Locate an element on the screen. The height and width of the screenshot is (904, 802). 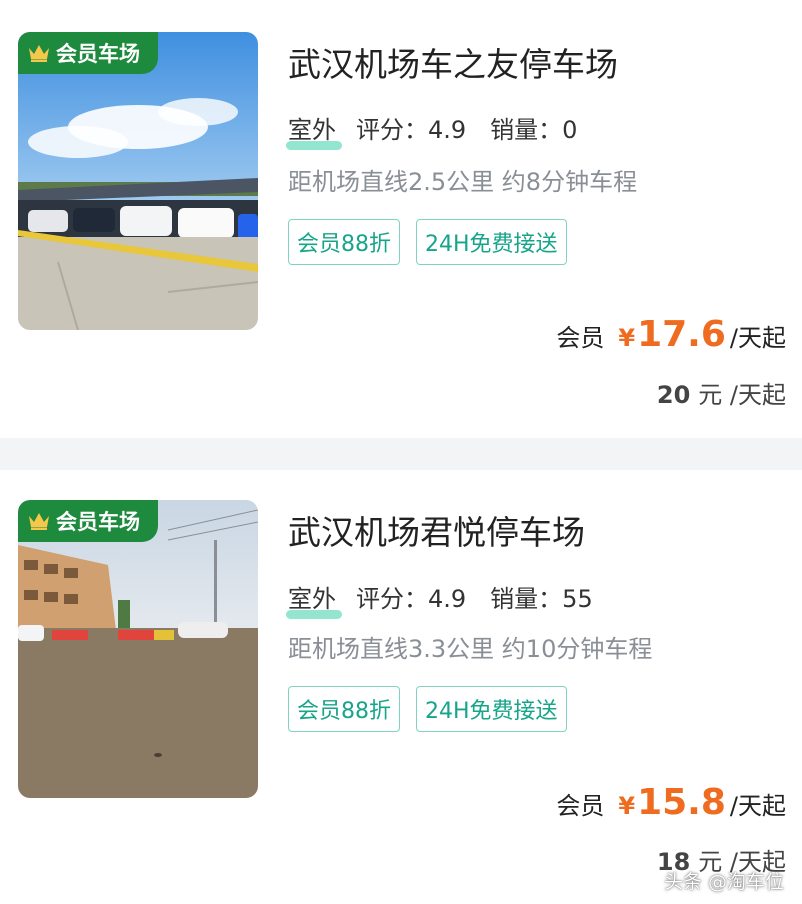
sales-text: 销量：0 is located at coordinates (534, 130).